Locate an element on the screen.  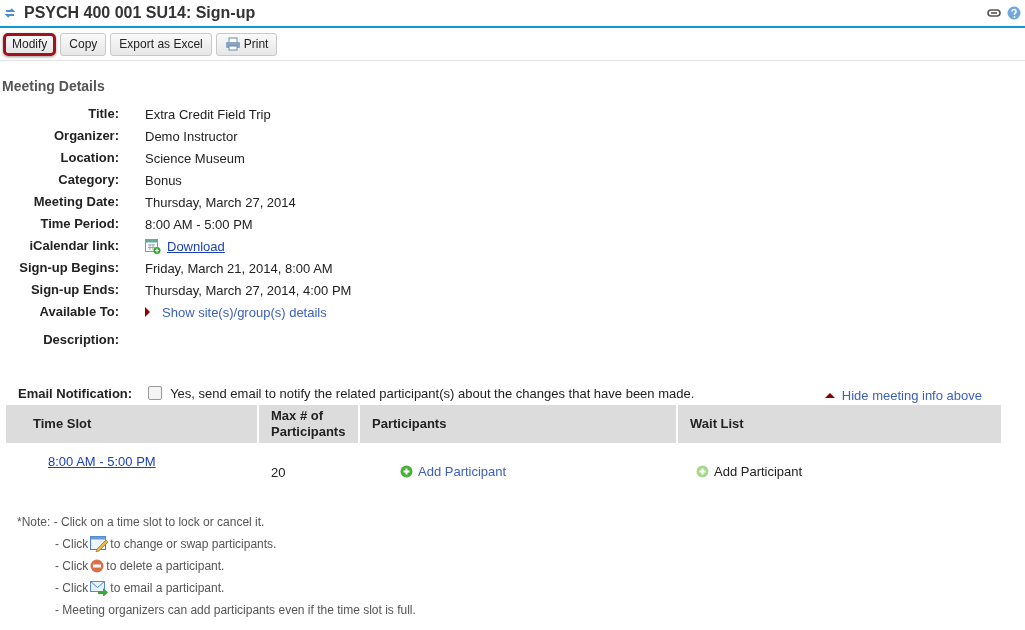
column-header: Max # of Participants is located at coordinates (308, 424).